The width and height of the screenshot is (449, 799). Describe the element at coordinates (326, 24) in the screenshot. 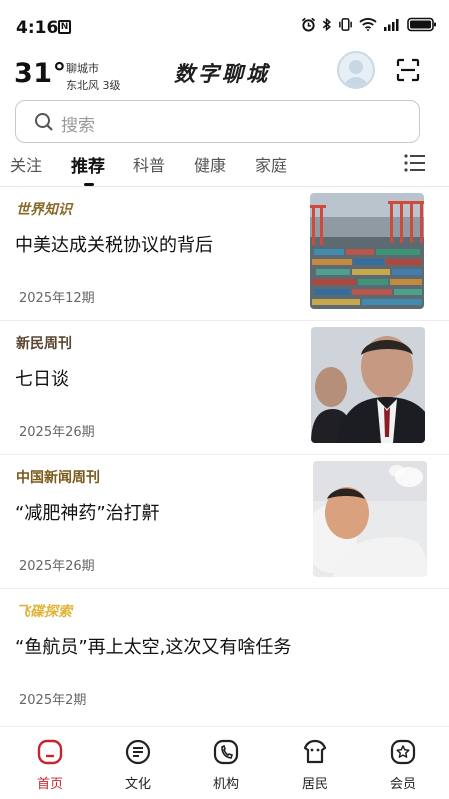

I see `bluetooth-icon` at that location.